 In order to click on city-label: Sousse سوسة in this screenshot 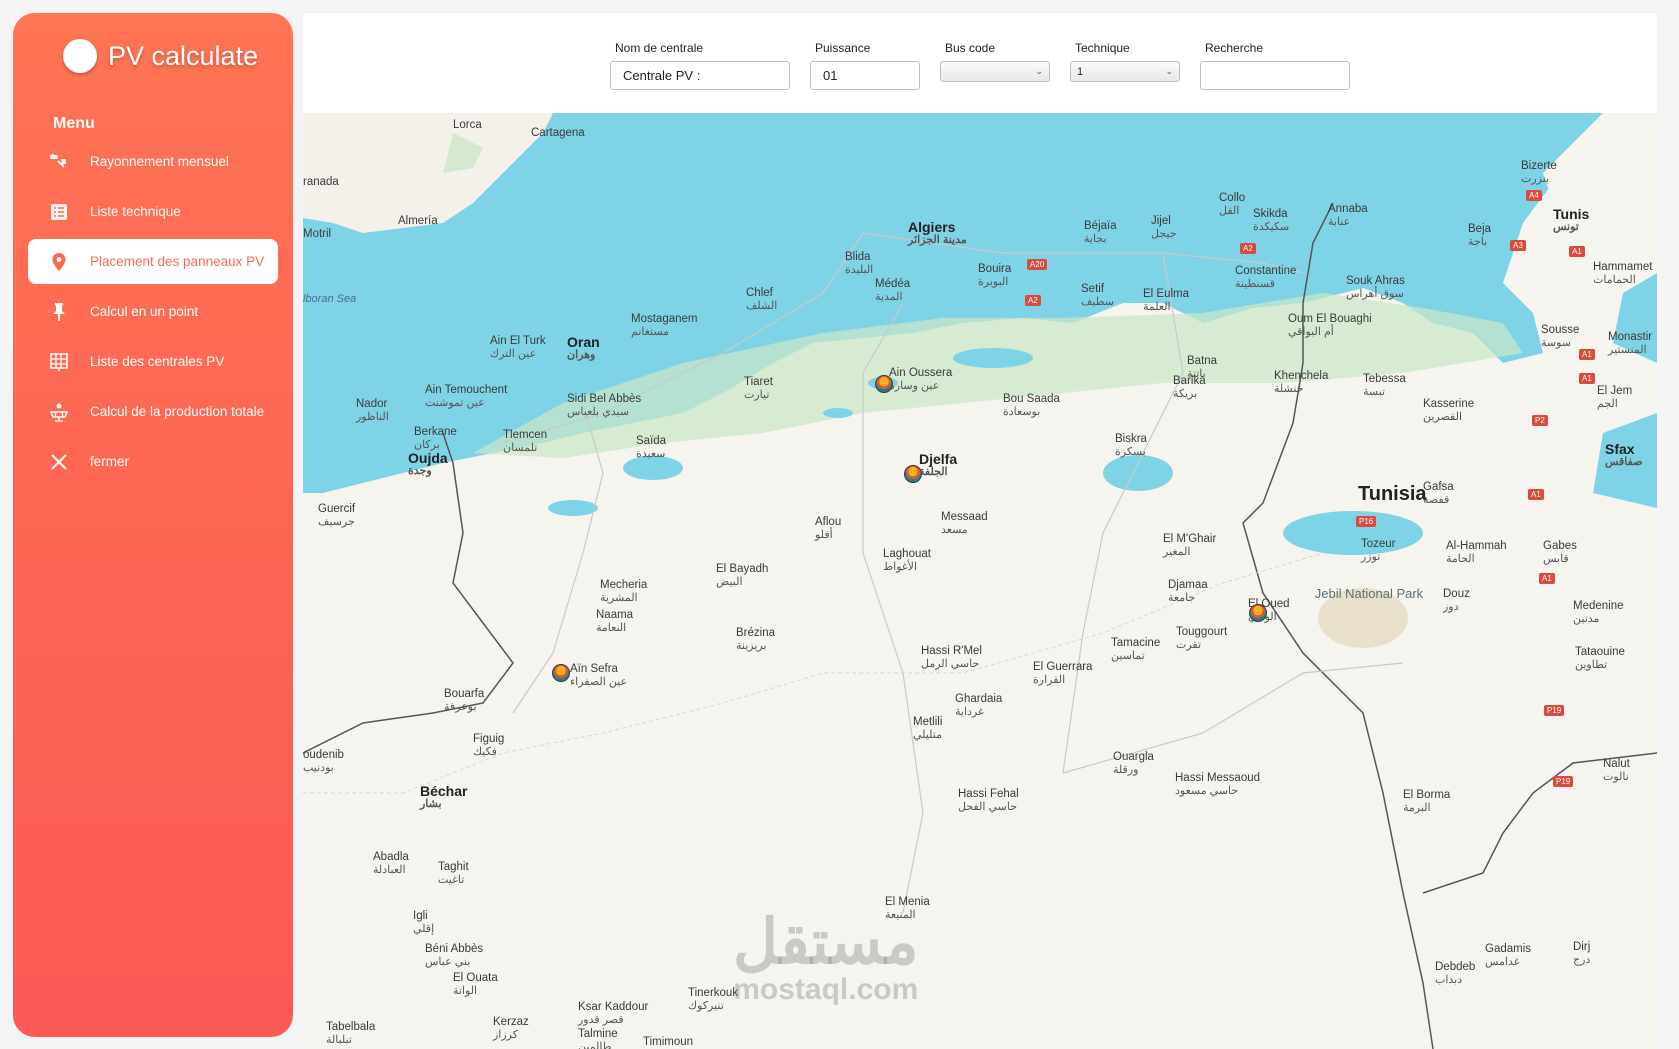, I will do `click(1560, 336)`.